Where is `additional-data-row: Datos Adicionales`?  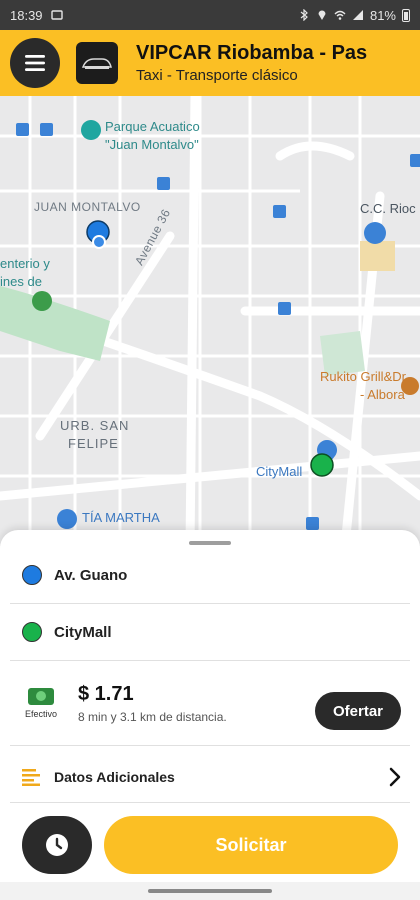
additional-data-row: Datos Adicionales is located at coordinates (210, 777).